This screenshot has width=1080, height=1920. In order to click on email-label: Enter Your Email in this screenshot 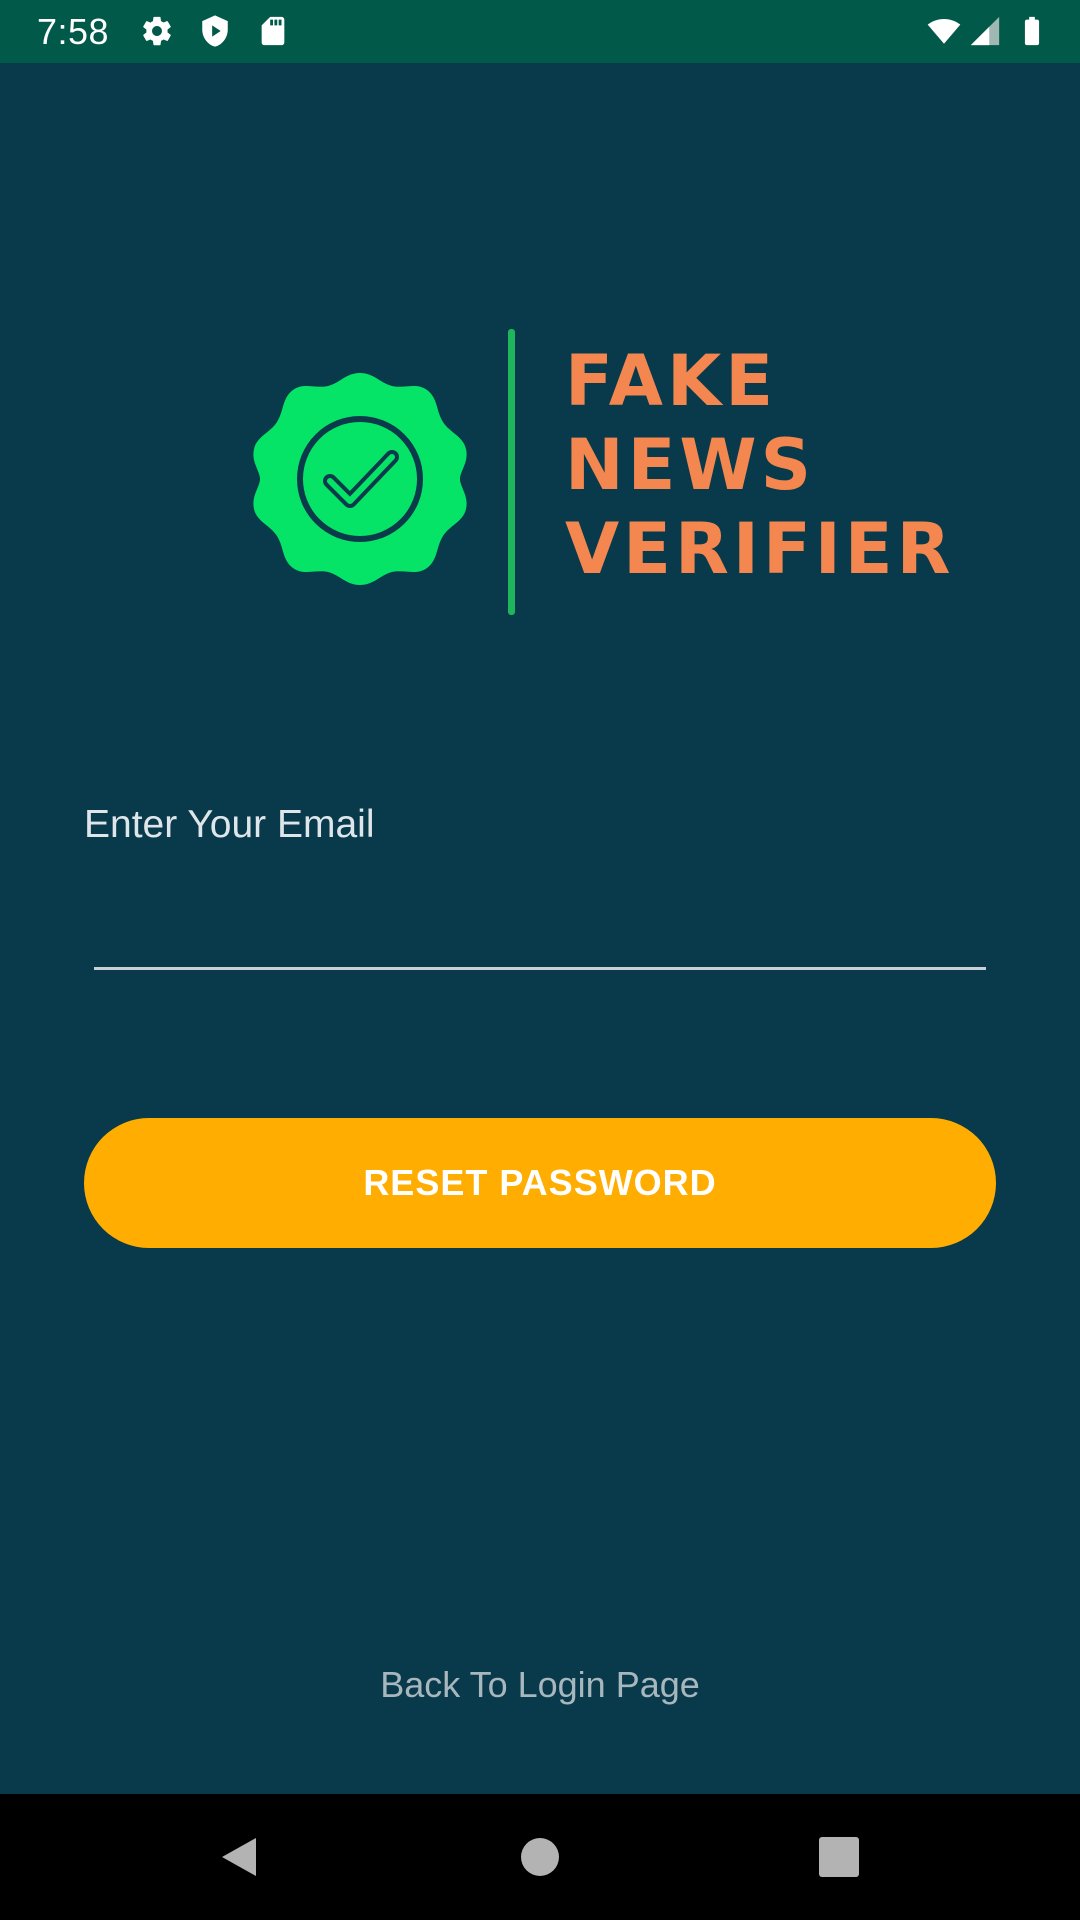, I will do `click(229, 824)`.